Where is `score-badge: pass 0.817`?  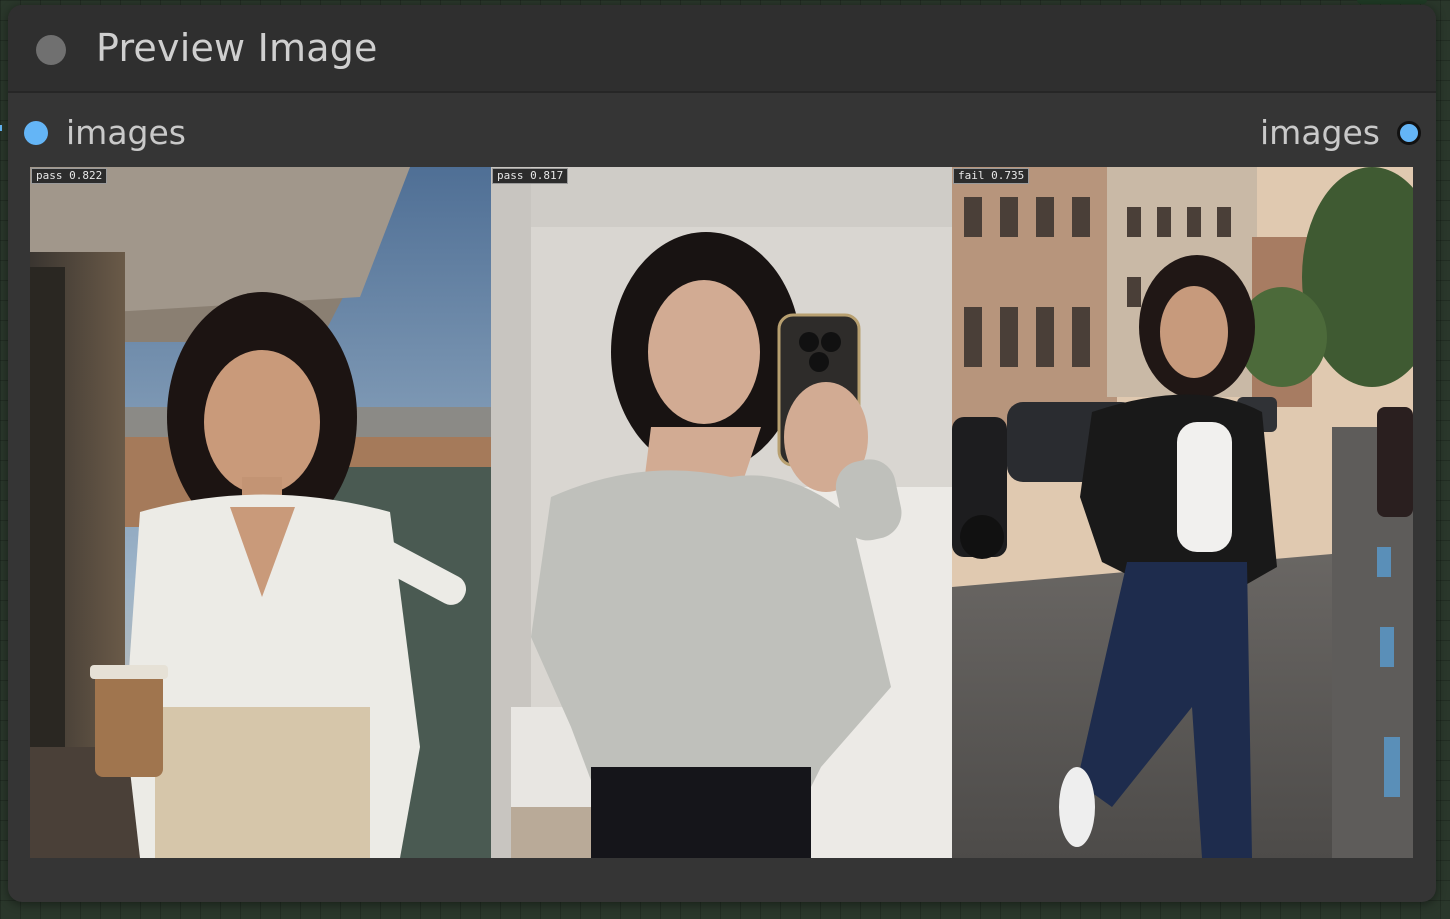
score-badge: pass 0.817 is located at coordinates (530, 176).